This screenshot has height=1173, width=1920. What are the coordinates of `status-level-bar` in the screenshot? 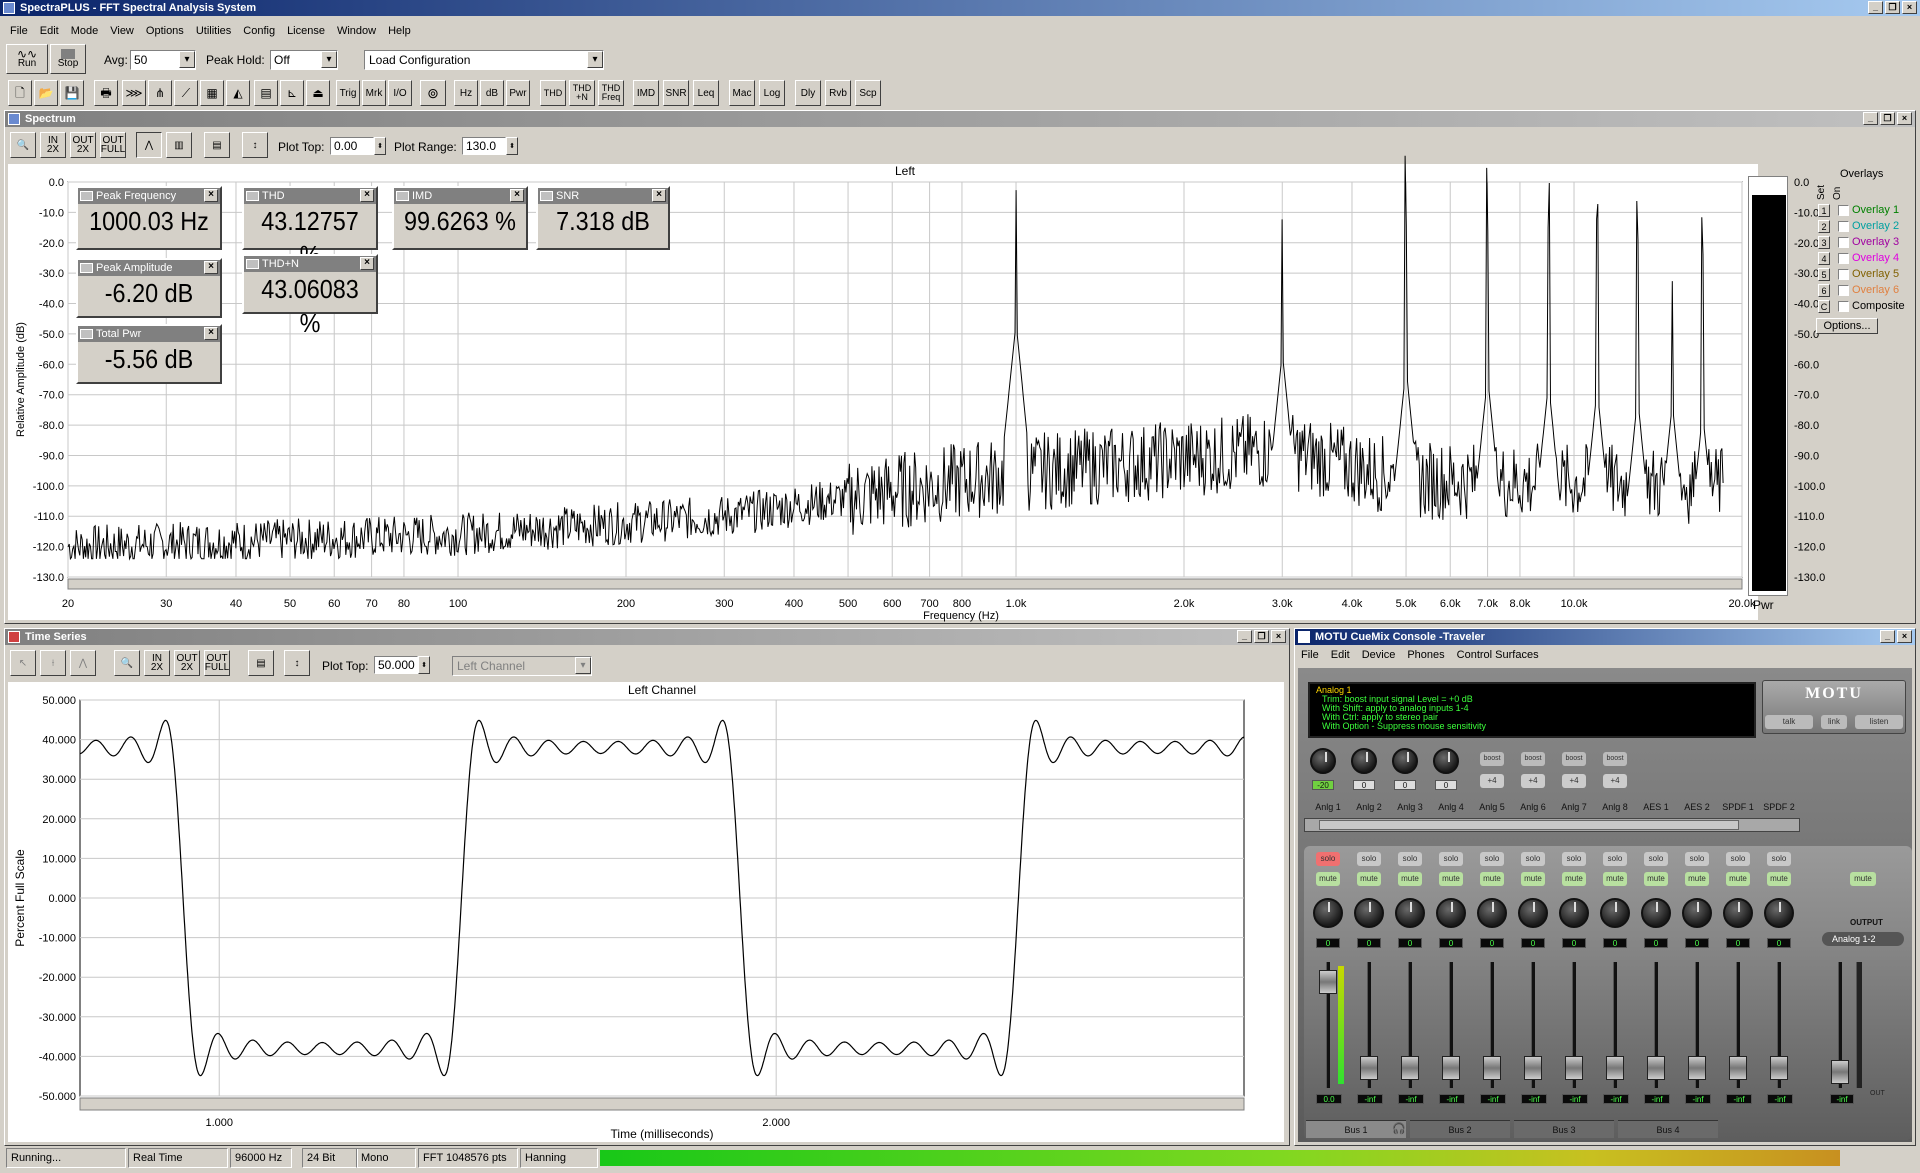 It's located at (1220, 1158).